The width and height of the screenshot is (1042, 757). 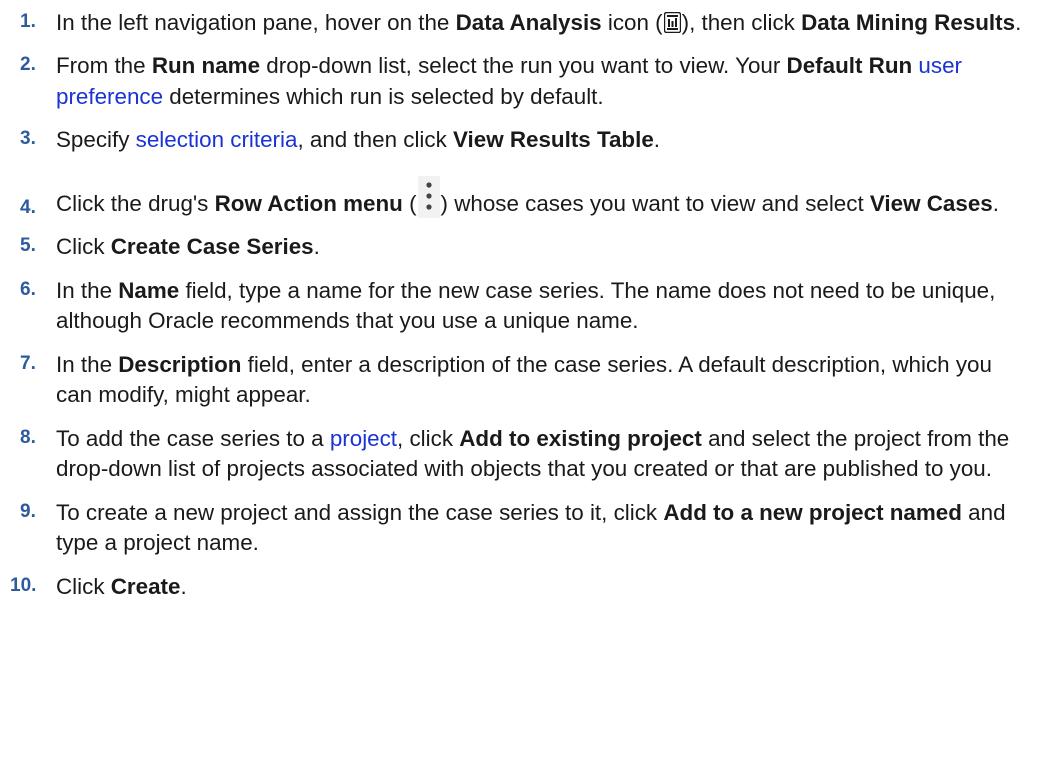 I want to click on step-number: 10., so click(x=23, y=585).